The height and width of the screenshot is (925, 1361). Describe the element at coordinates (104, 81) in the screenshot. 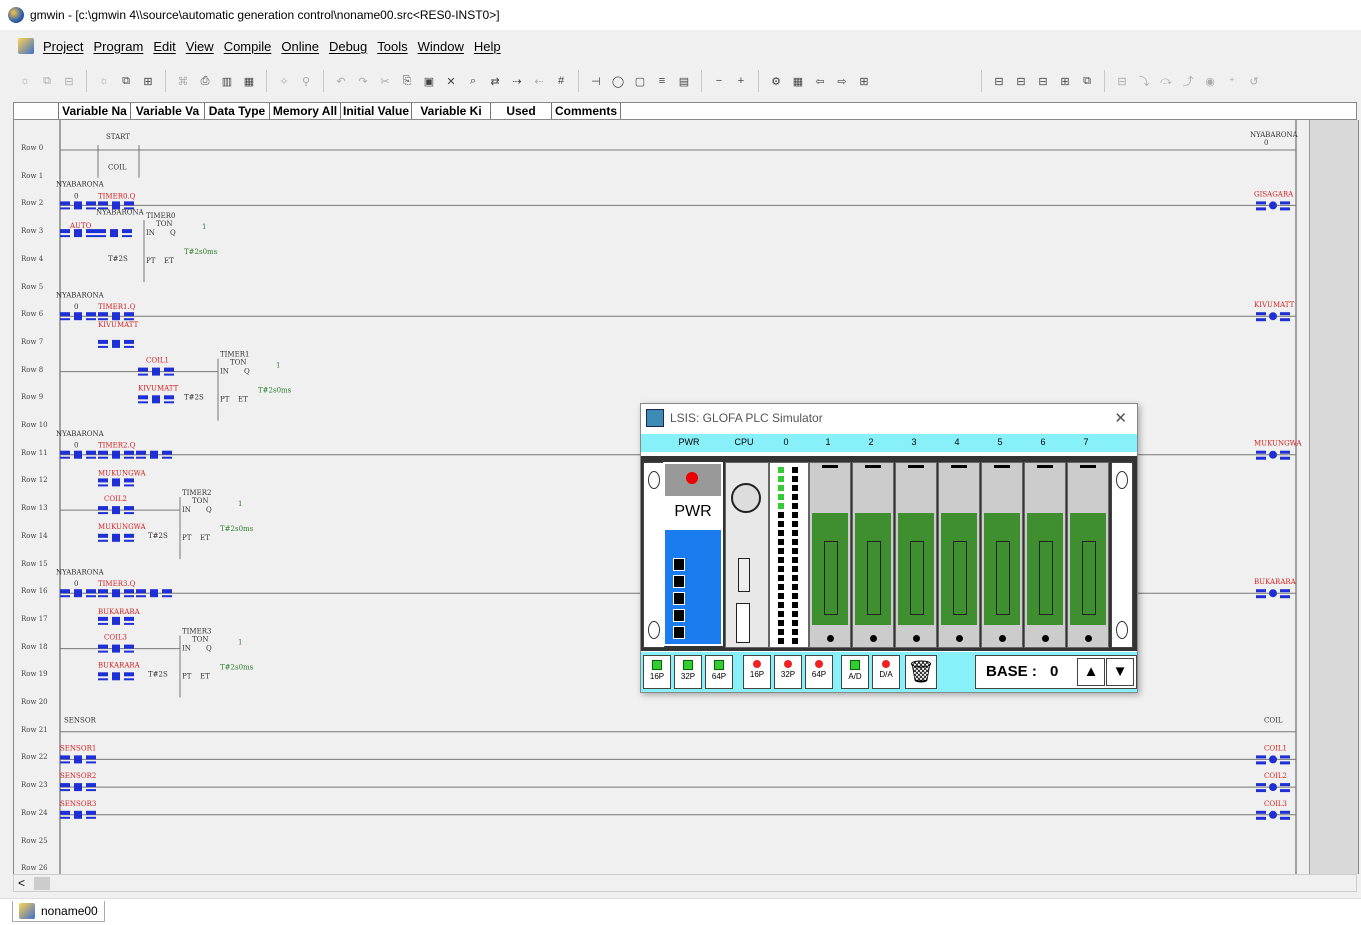

I see `run-icon: ☼` at that location.